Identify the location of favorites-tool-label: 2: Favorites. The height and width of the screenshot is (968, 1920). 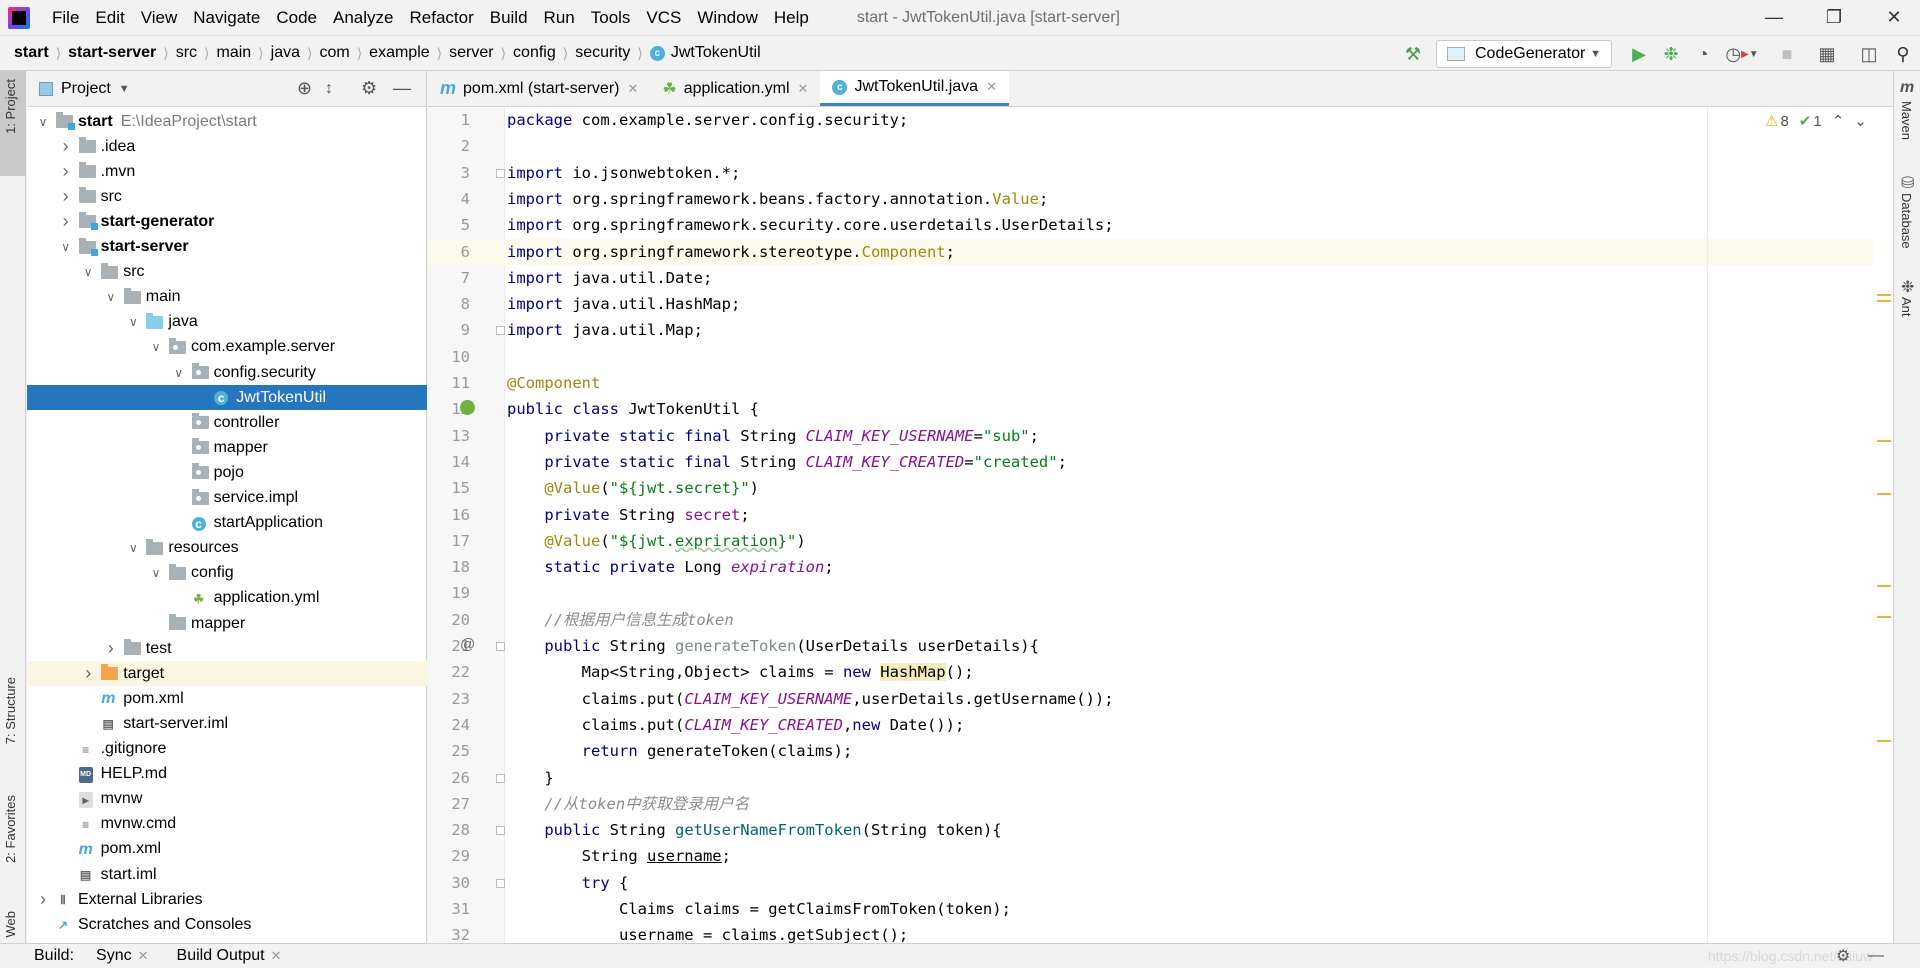
(10, 829).